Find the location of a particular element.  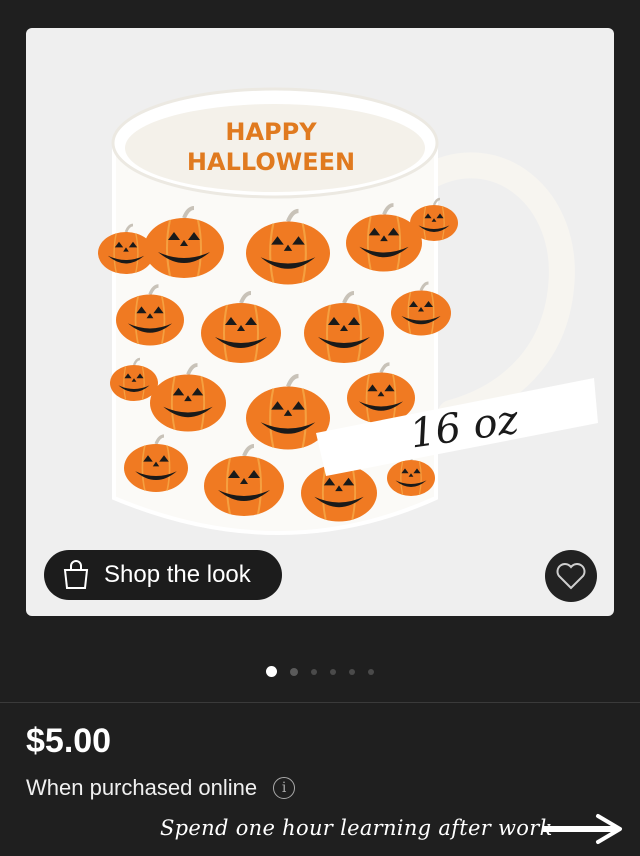

heart-icon is located at coordinates (571, 576).